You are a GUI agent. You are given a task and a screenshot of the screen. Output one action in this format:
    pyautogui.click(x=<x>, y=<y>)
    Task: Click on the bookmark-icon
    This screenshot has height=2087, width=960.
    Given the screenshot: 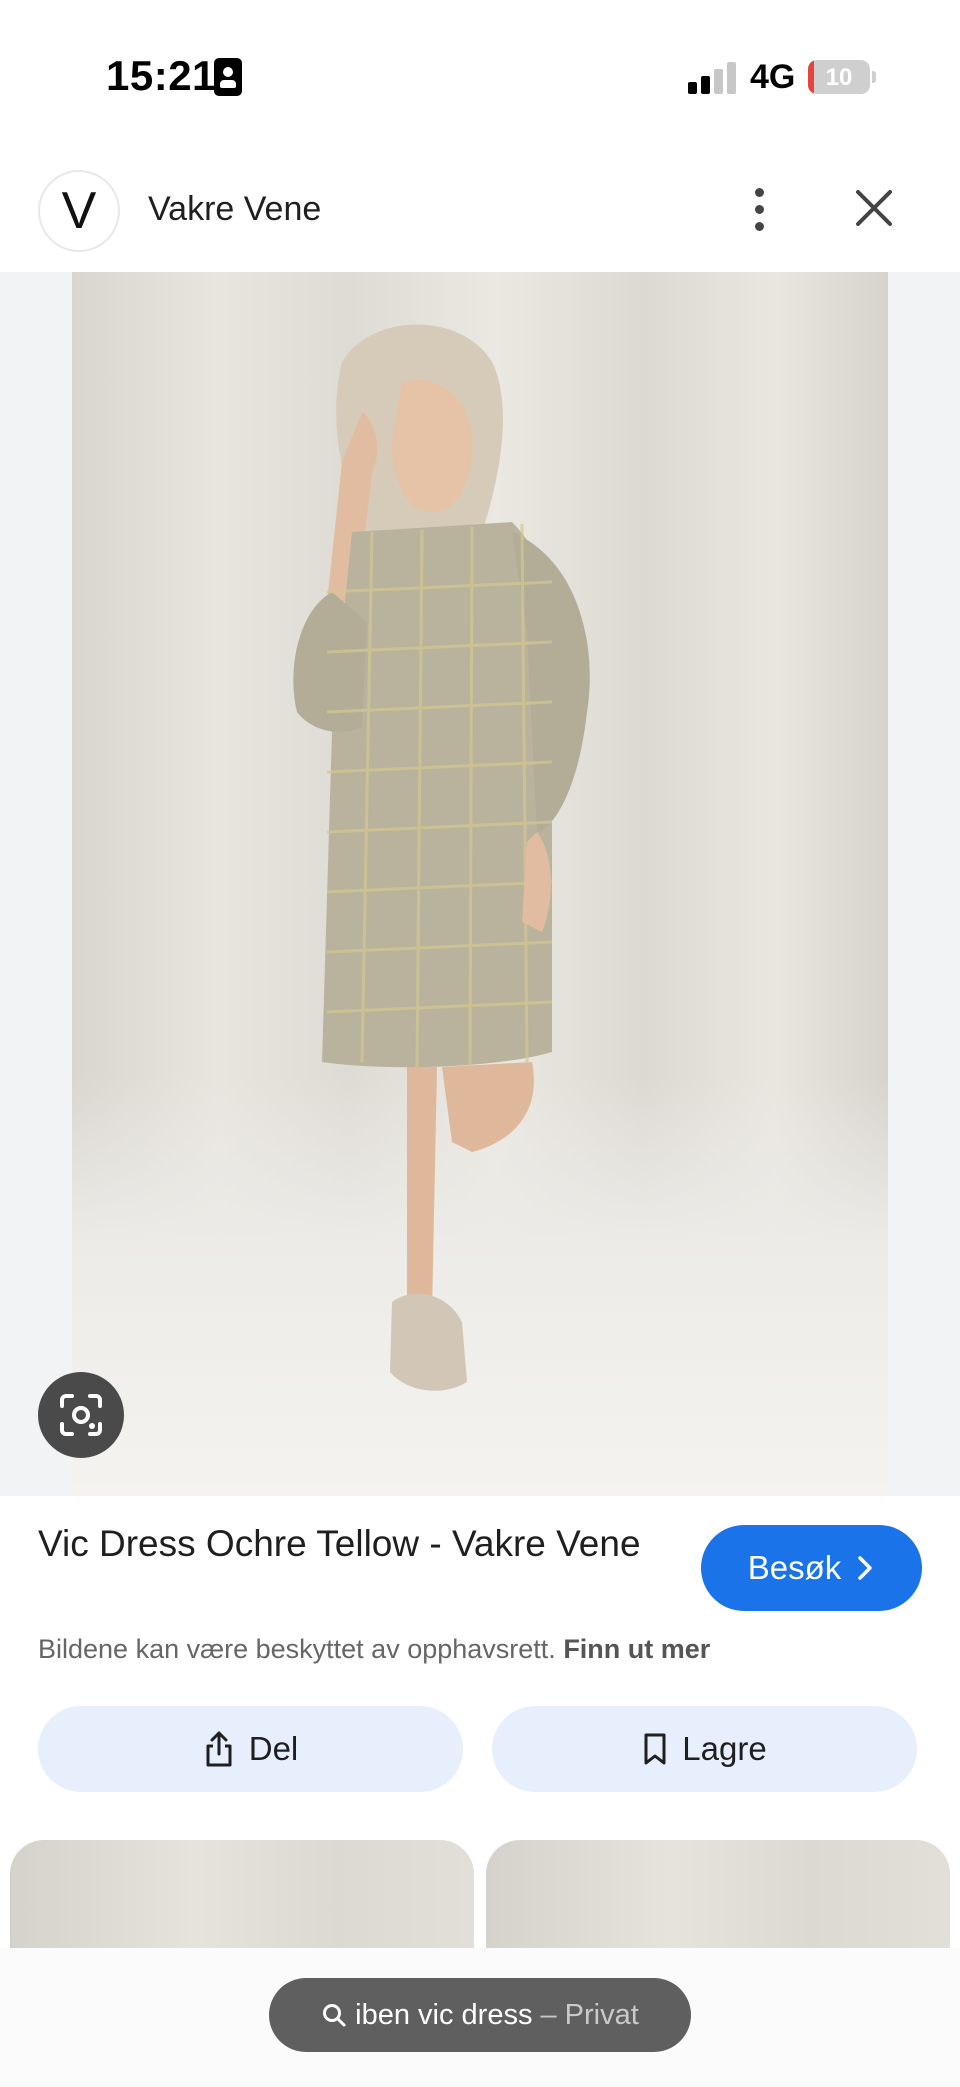 What is the action you would take?
    pyautogui.click(x=655, y=1749)
    